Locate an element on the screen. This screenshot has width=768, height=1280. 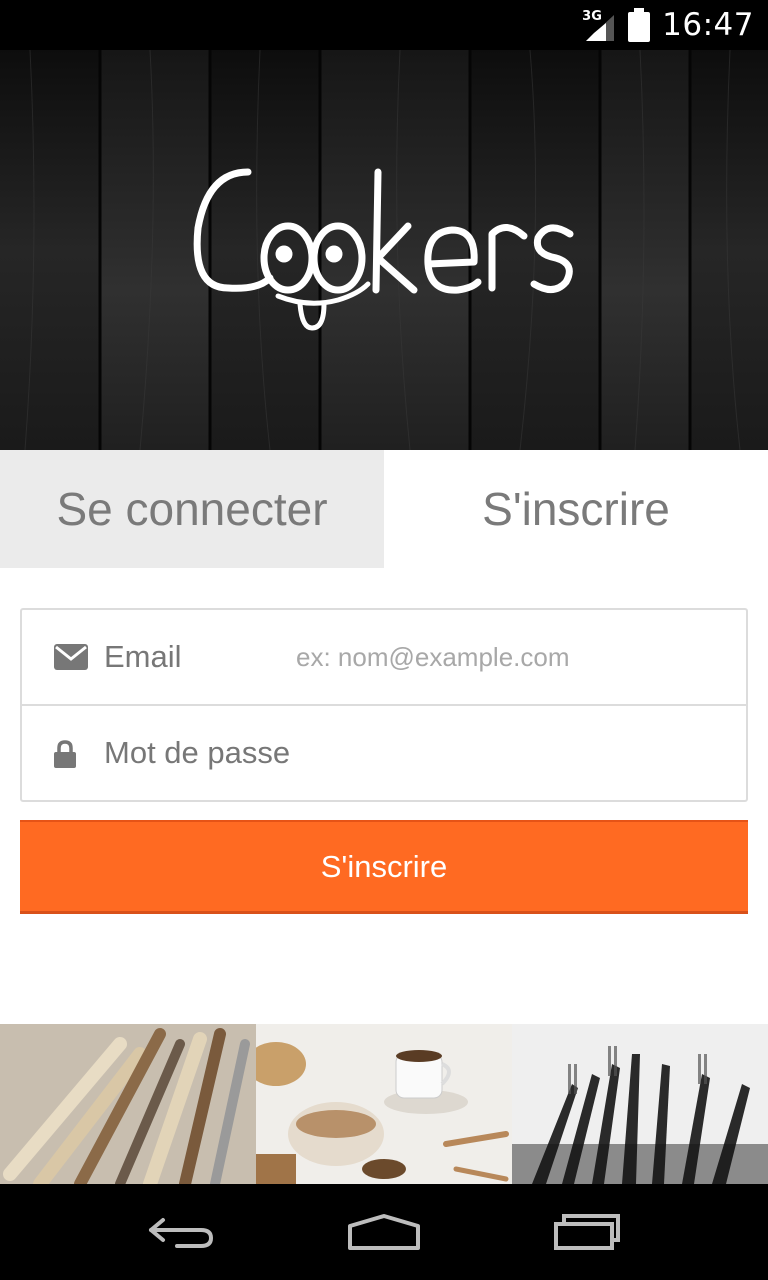
auth-tabs: Se connecter S'inscrire is located at coordinates (384, 509).